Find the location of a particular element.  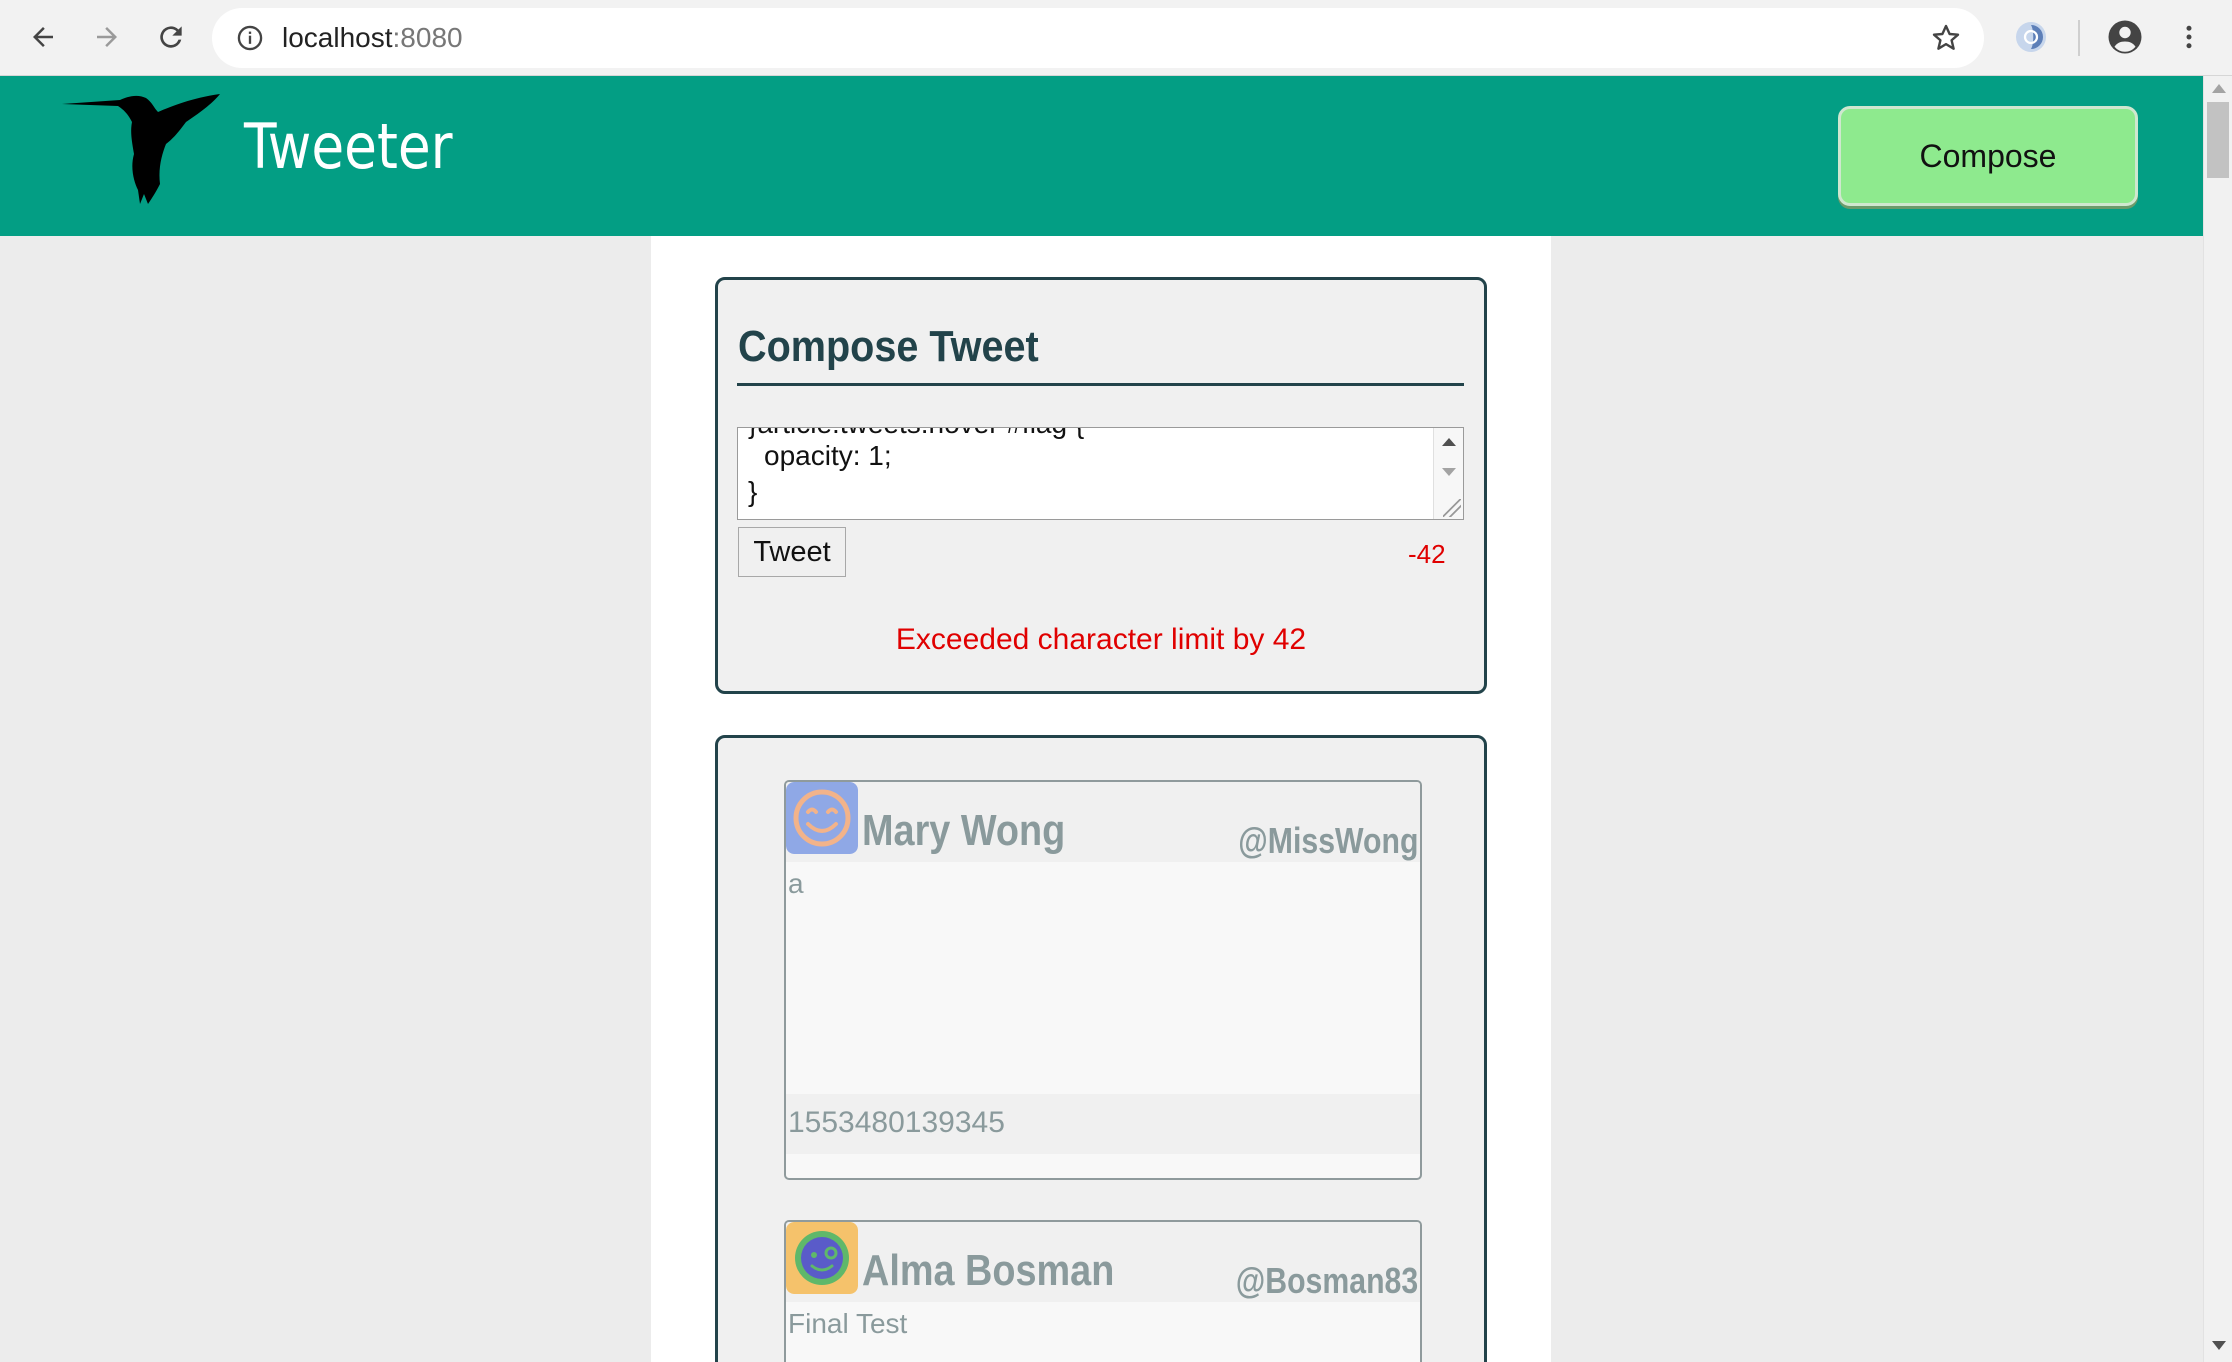

app-header: Tweeter Compose is located at coordinates (1101, 156).